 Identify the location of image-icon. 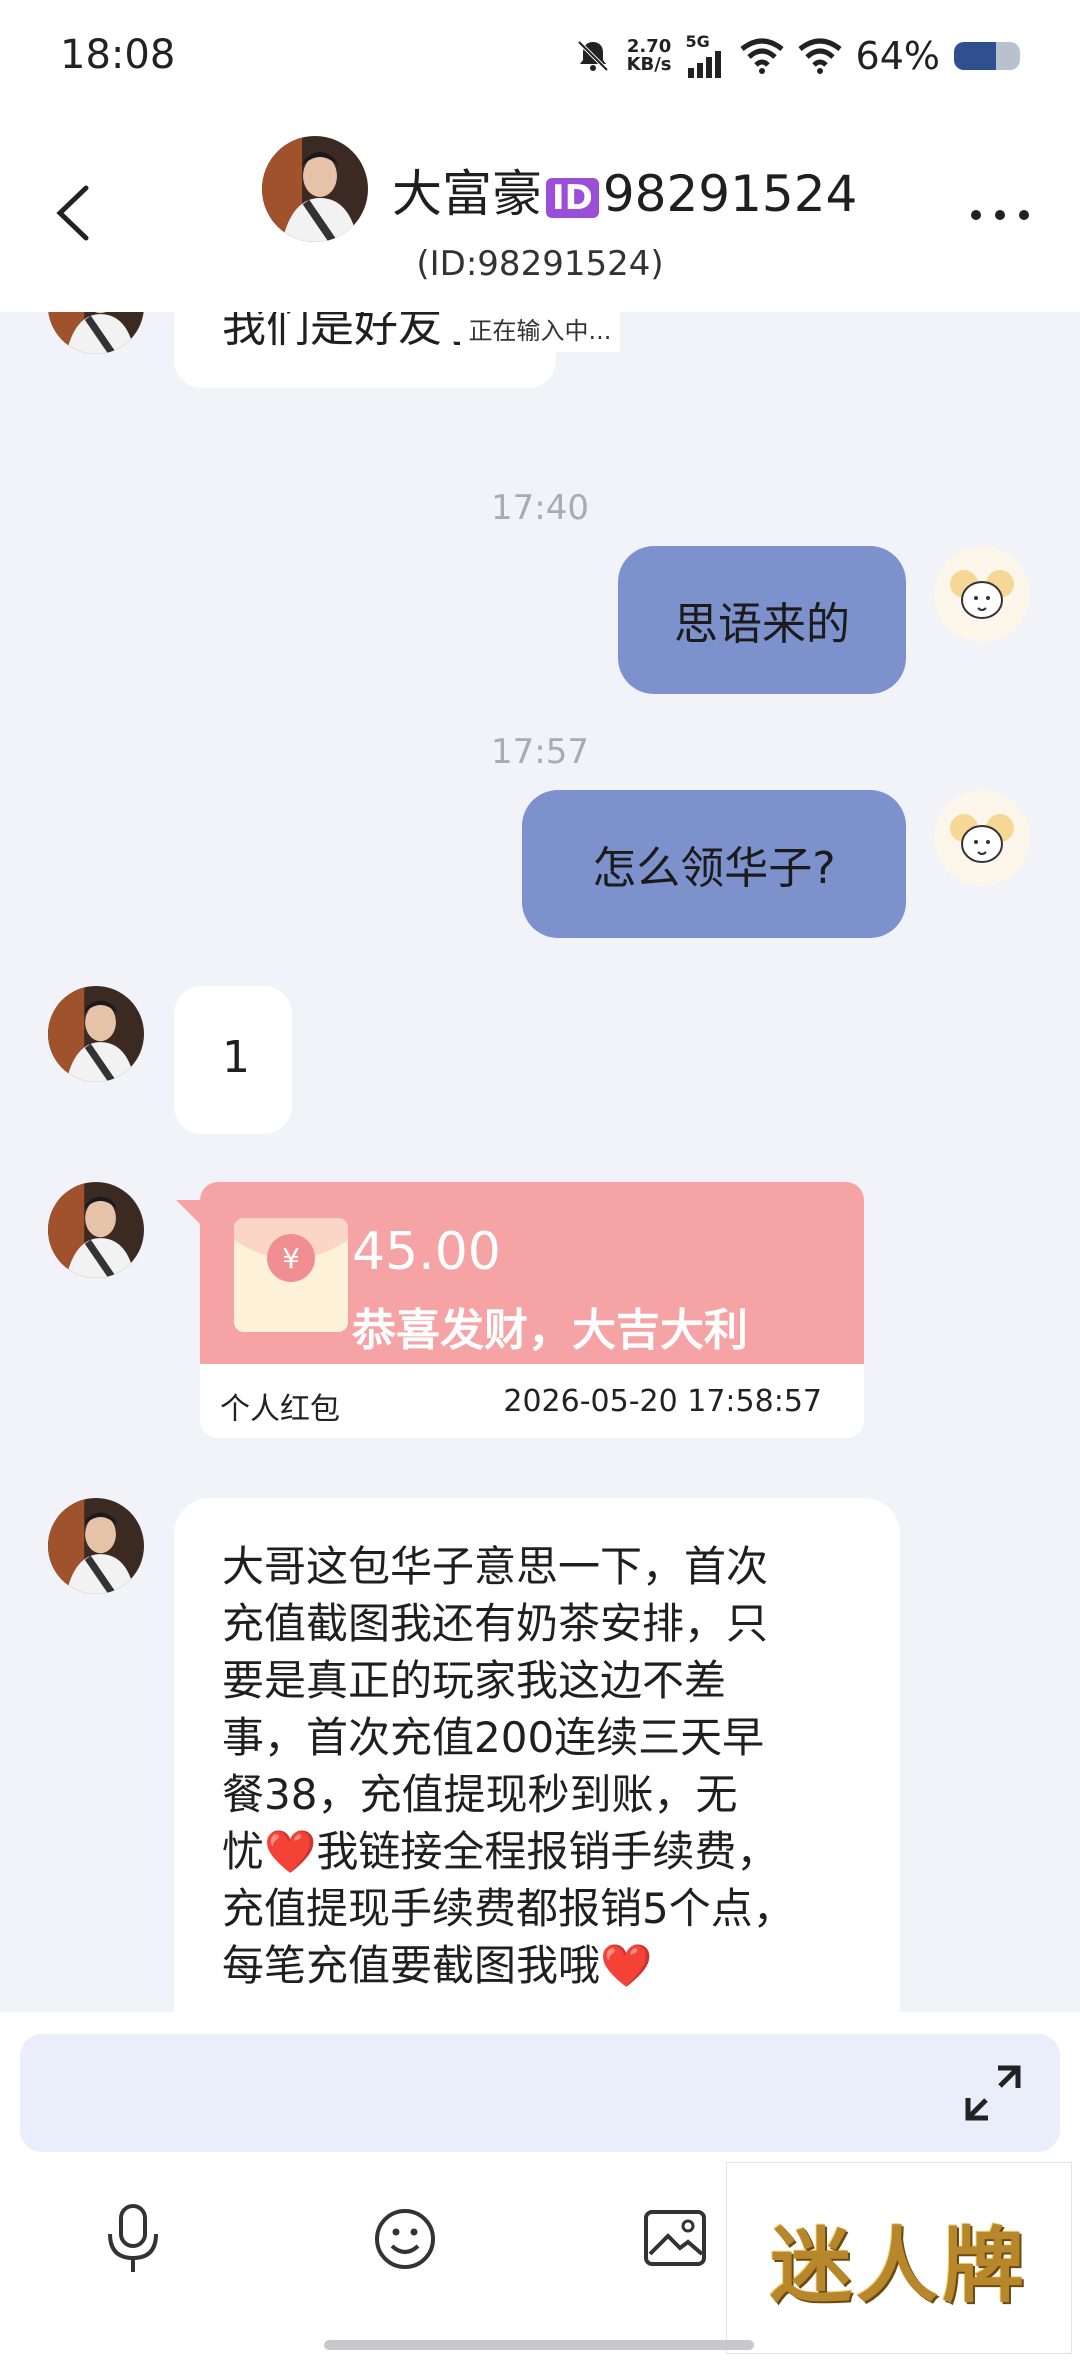
(675, 2239).